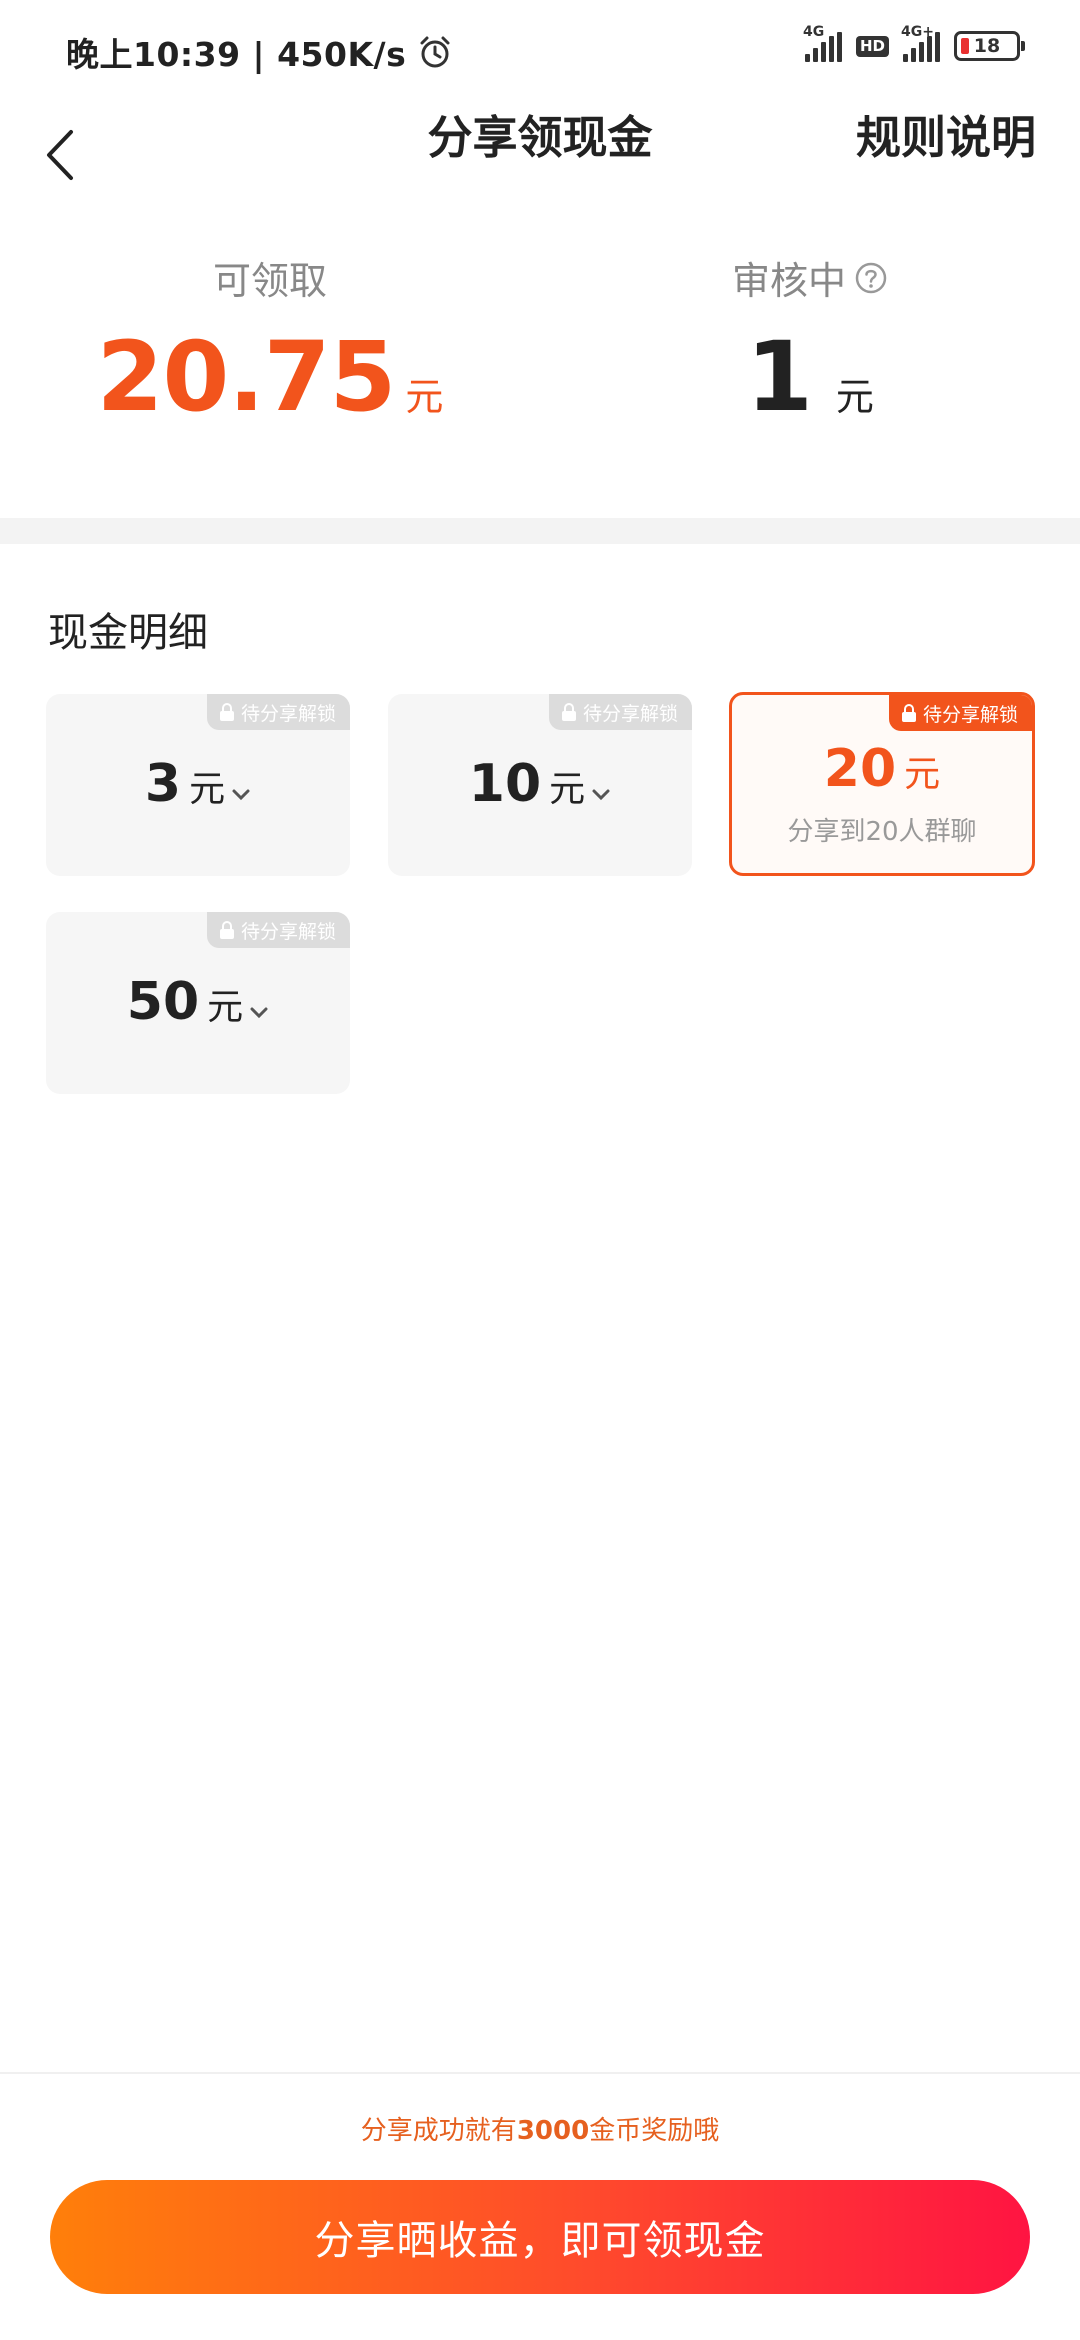 This screenshot has height=2340, width=1080. I want to click on section-title: 现金明细, so click(128, 633).